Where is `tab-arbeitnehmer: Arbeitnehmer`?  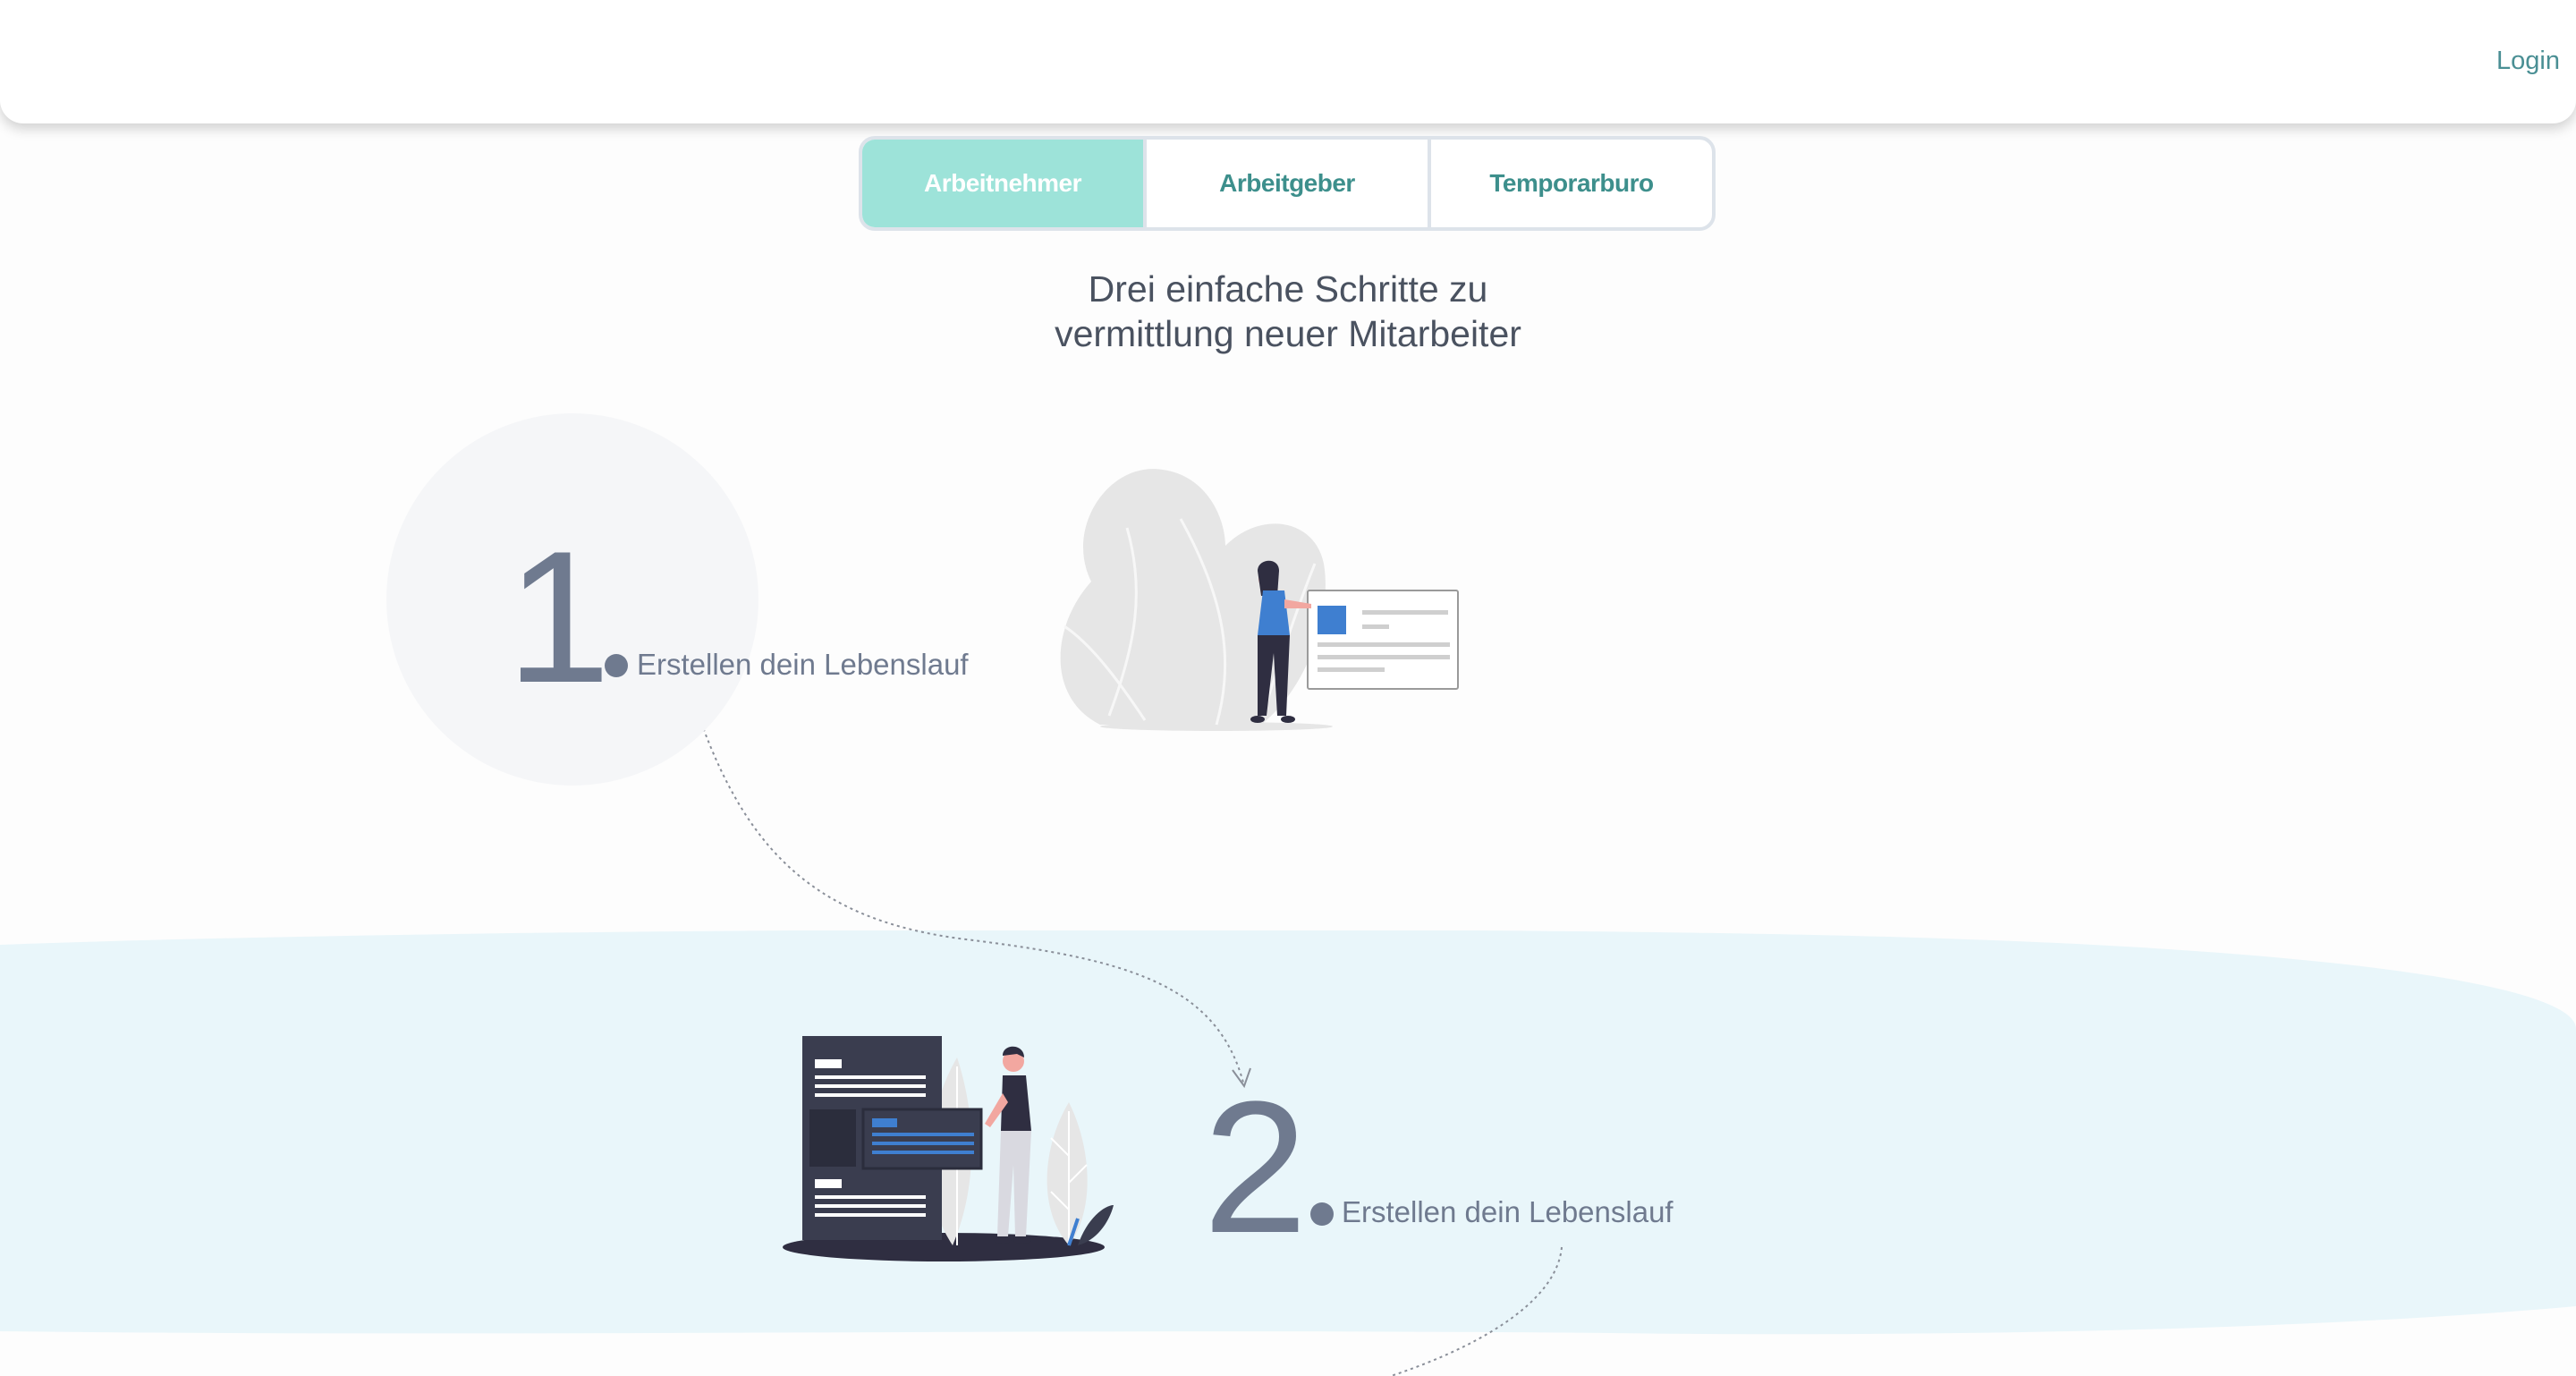
tab-arbeitnehmer: Arbeitnehmer is located at coordinates (1004, 183).